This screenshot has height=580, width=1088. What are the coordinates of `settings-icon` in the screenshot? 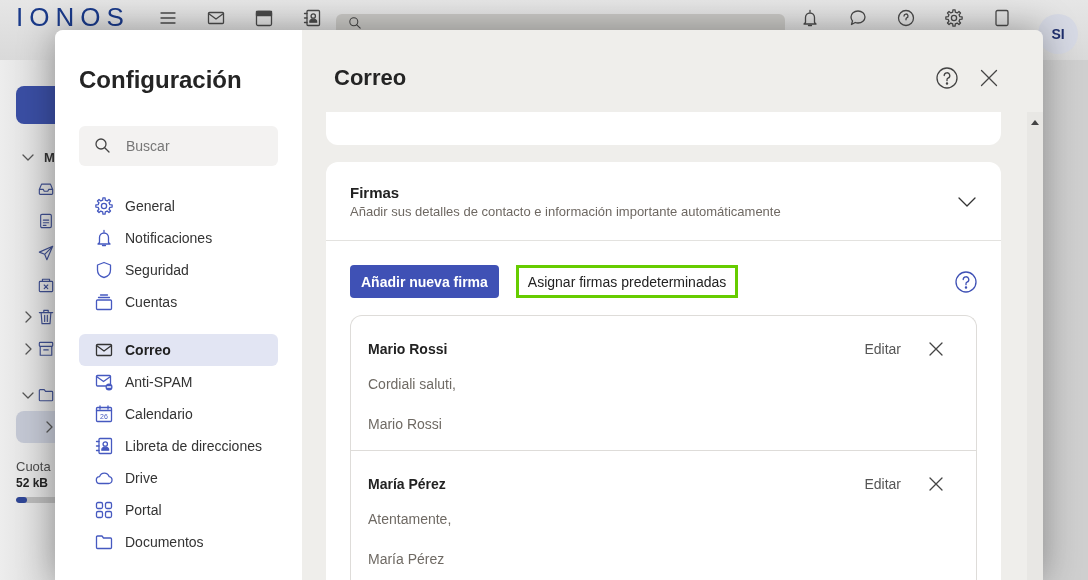 It's located at (954, 18).